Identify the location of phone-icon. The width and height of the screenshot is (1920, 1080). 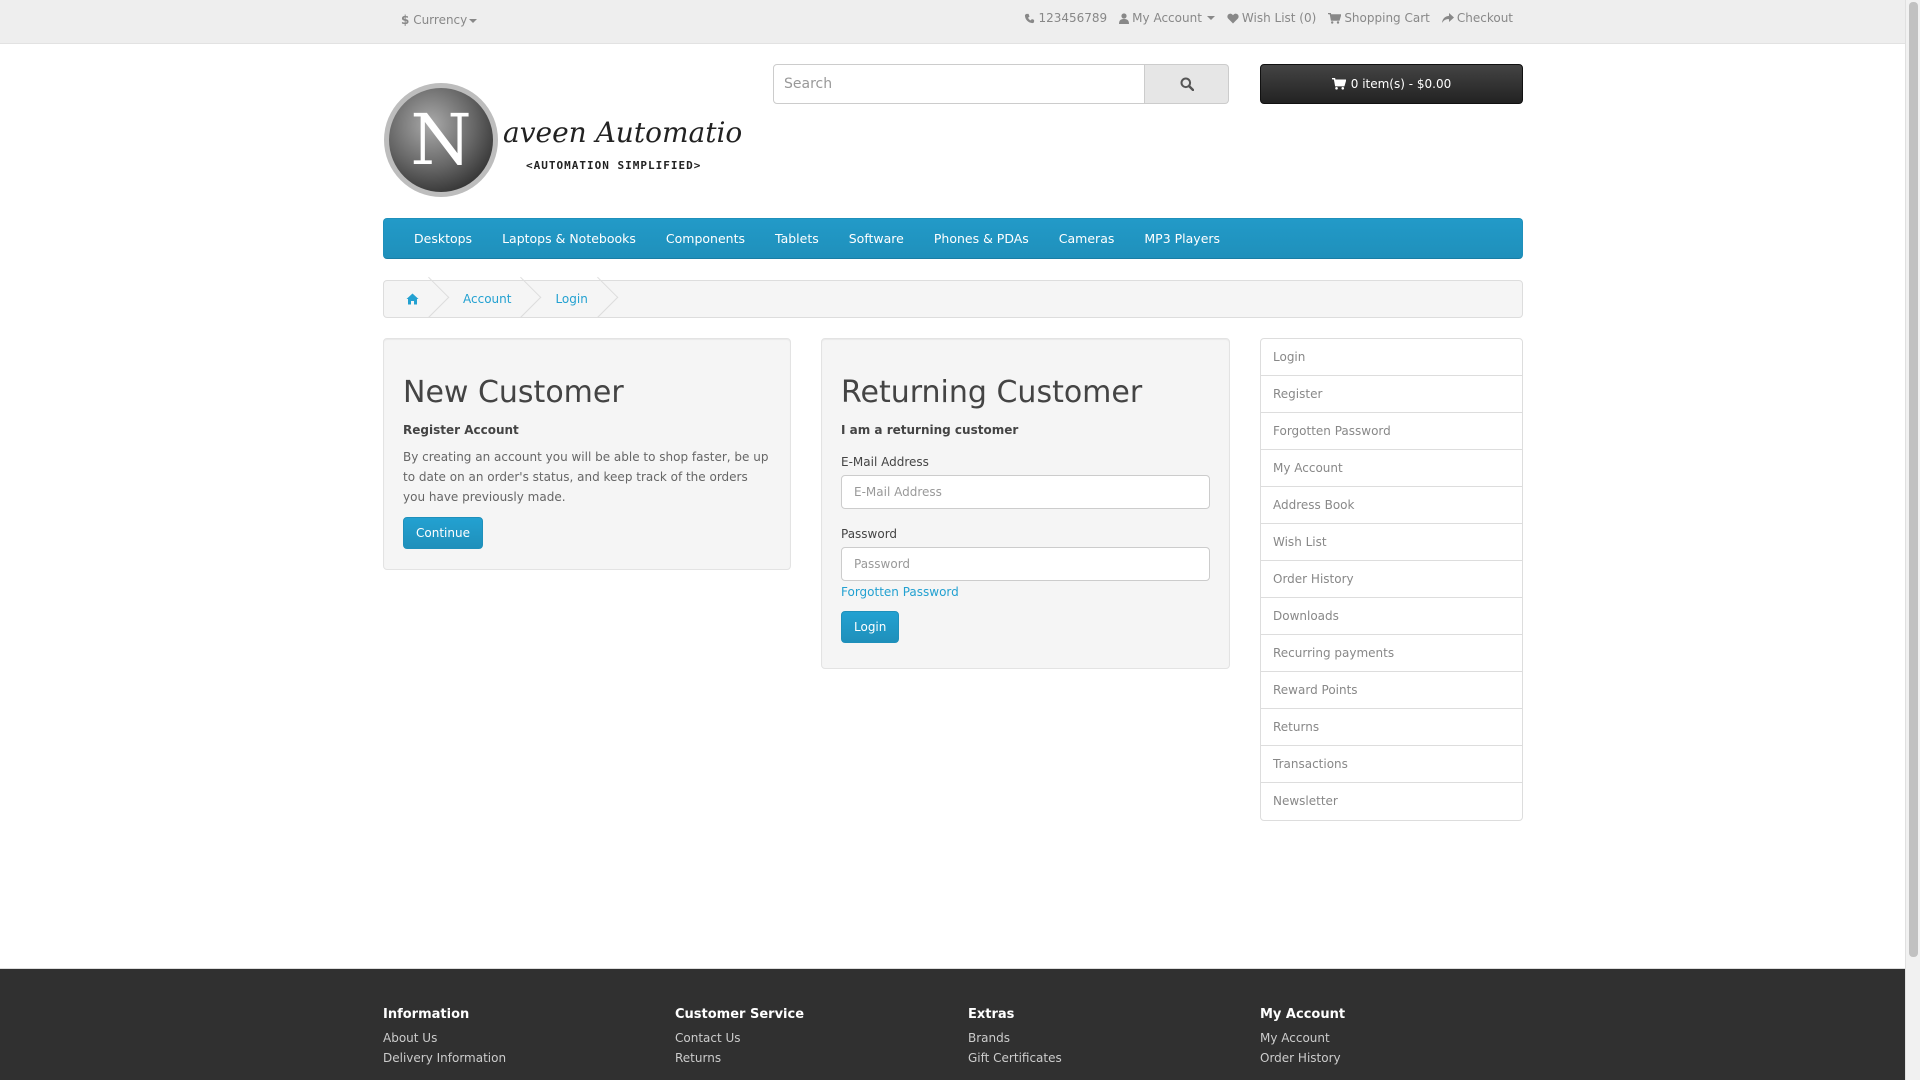
(1030, 18).